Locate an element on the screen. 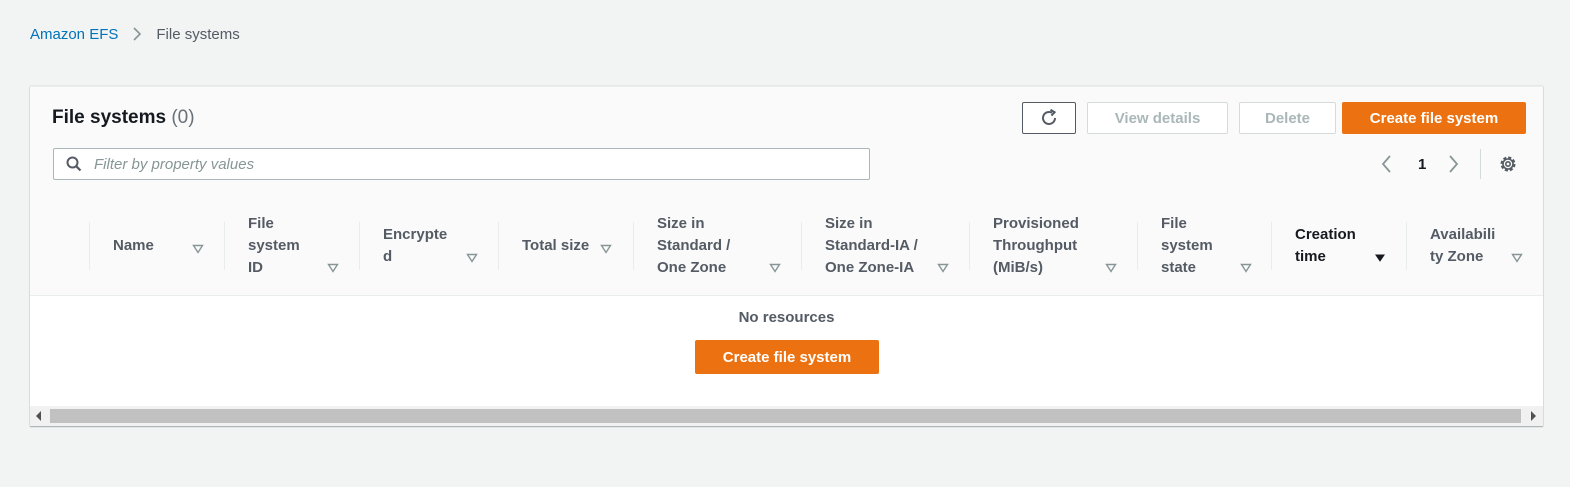  empty-create-file-system-button: Create file system is located at coordinates (787, 357).